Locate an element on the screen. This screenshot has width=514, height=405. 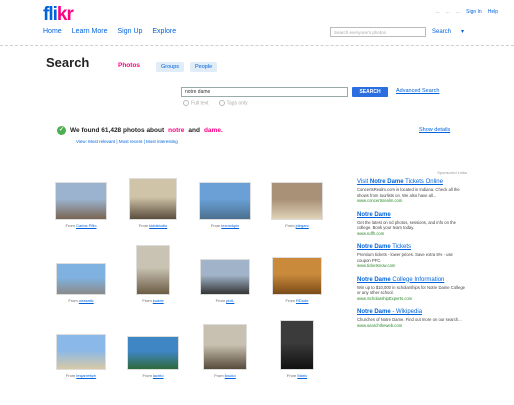
checkmark-icon: ✓ is located at coordinates (61, 130).